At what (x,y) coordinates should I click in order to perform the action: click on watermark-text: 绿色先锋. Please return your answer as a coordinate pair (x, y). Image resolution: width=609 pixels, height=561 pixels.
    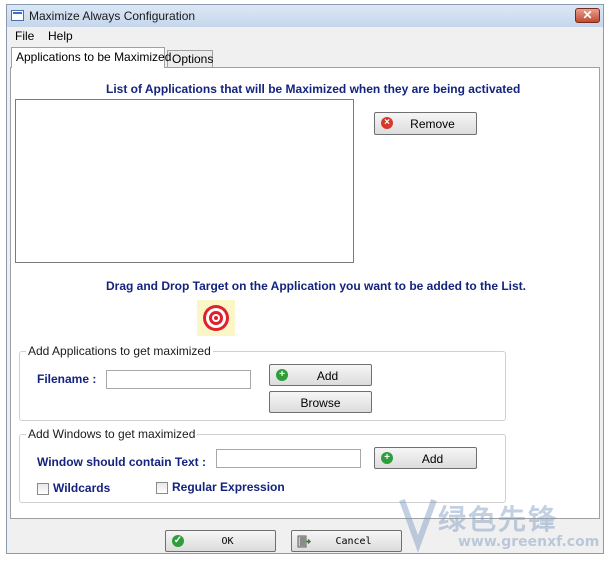
    Looking at the image, I should click on (498, 519).